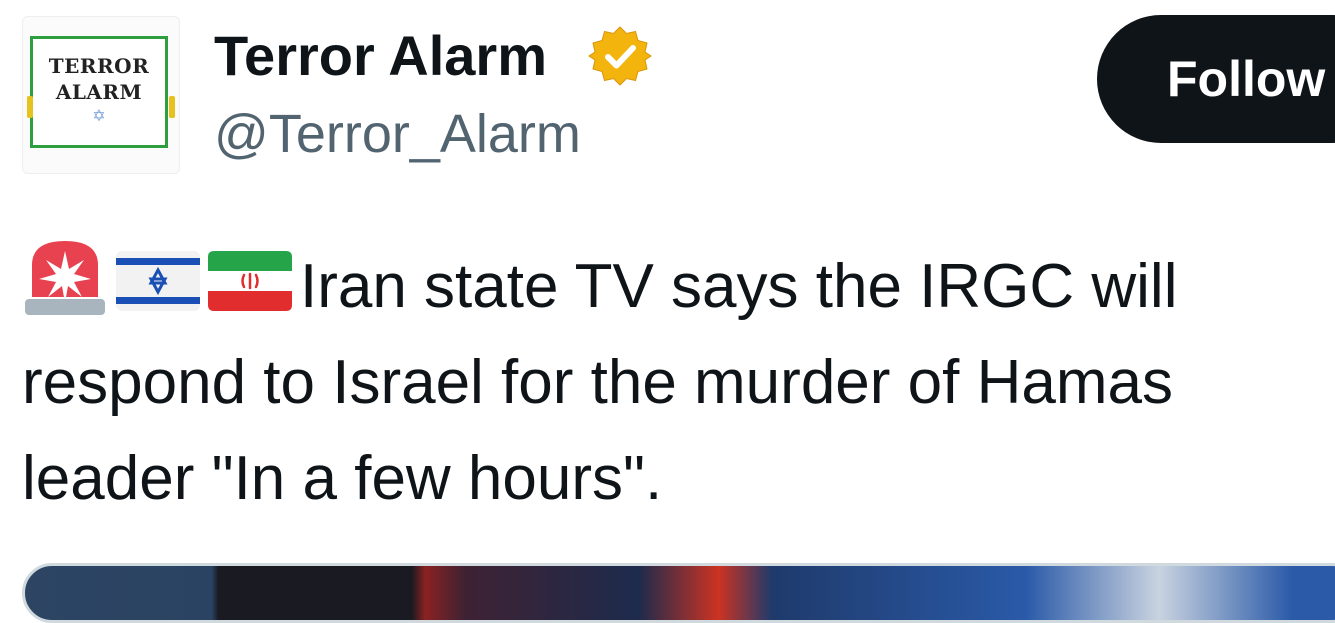  Describe the element at coordinates (99, 66) in the screenshot. I see `avatar-logo-line1: TERROR` at that location.